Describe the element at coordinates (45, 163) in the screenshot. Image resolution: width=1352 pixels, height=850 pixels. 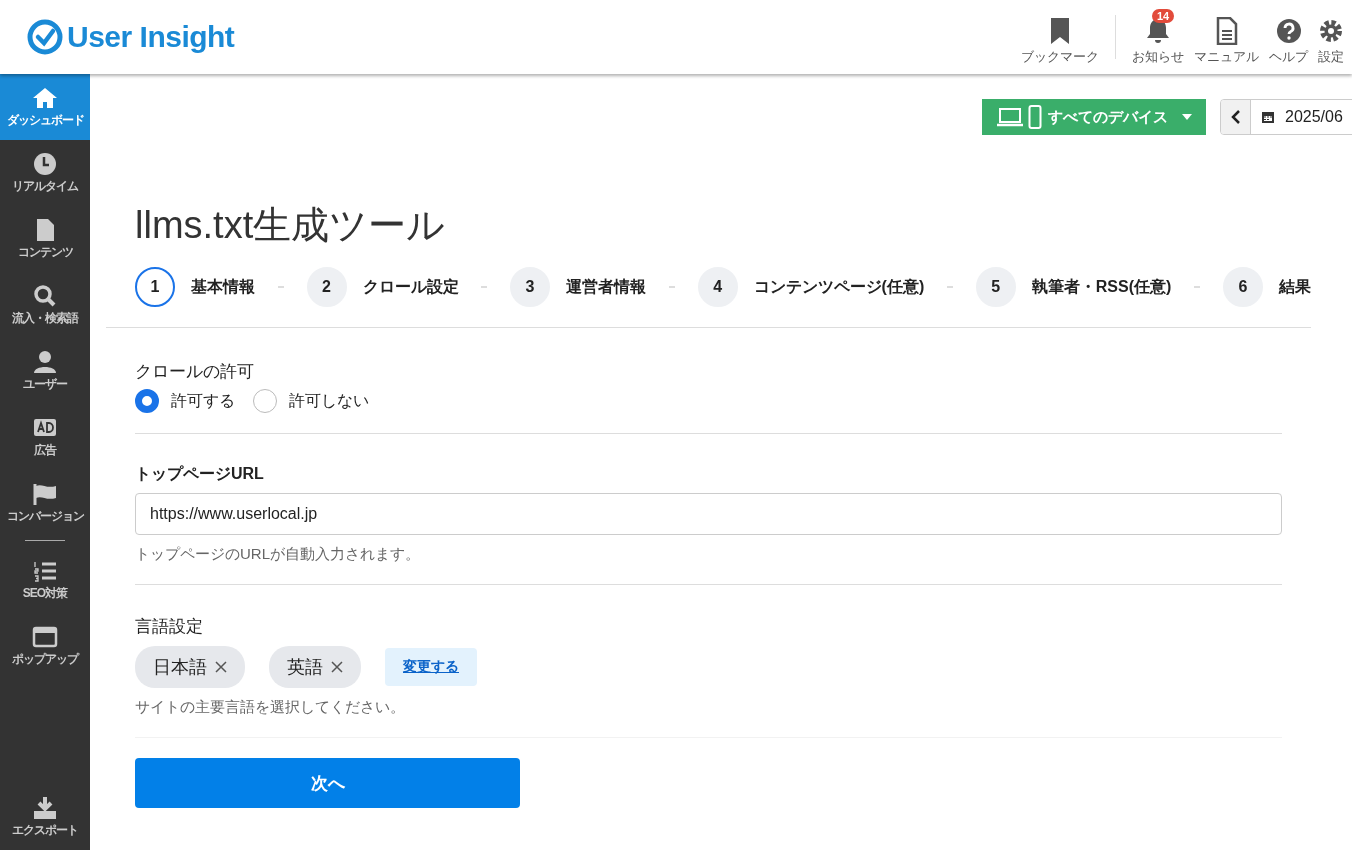
I see `clock-icon` at that location.